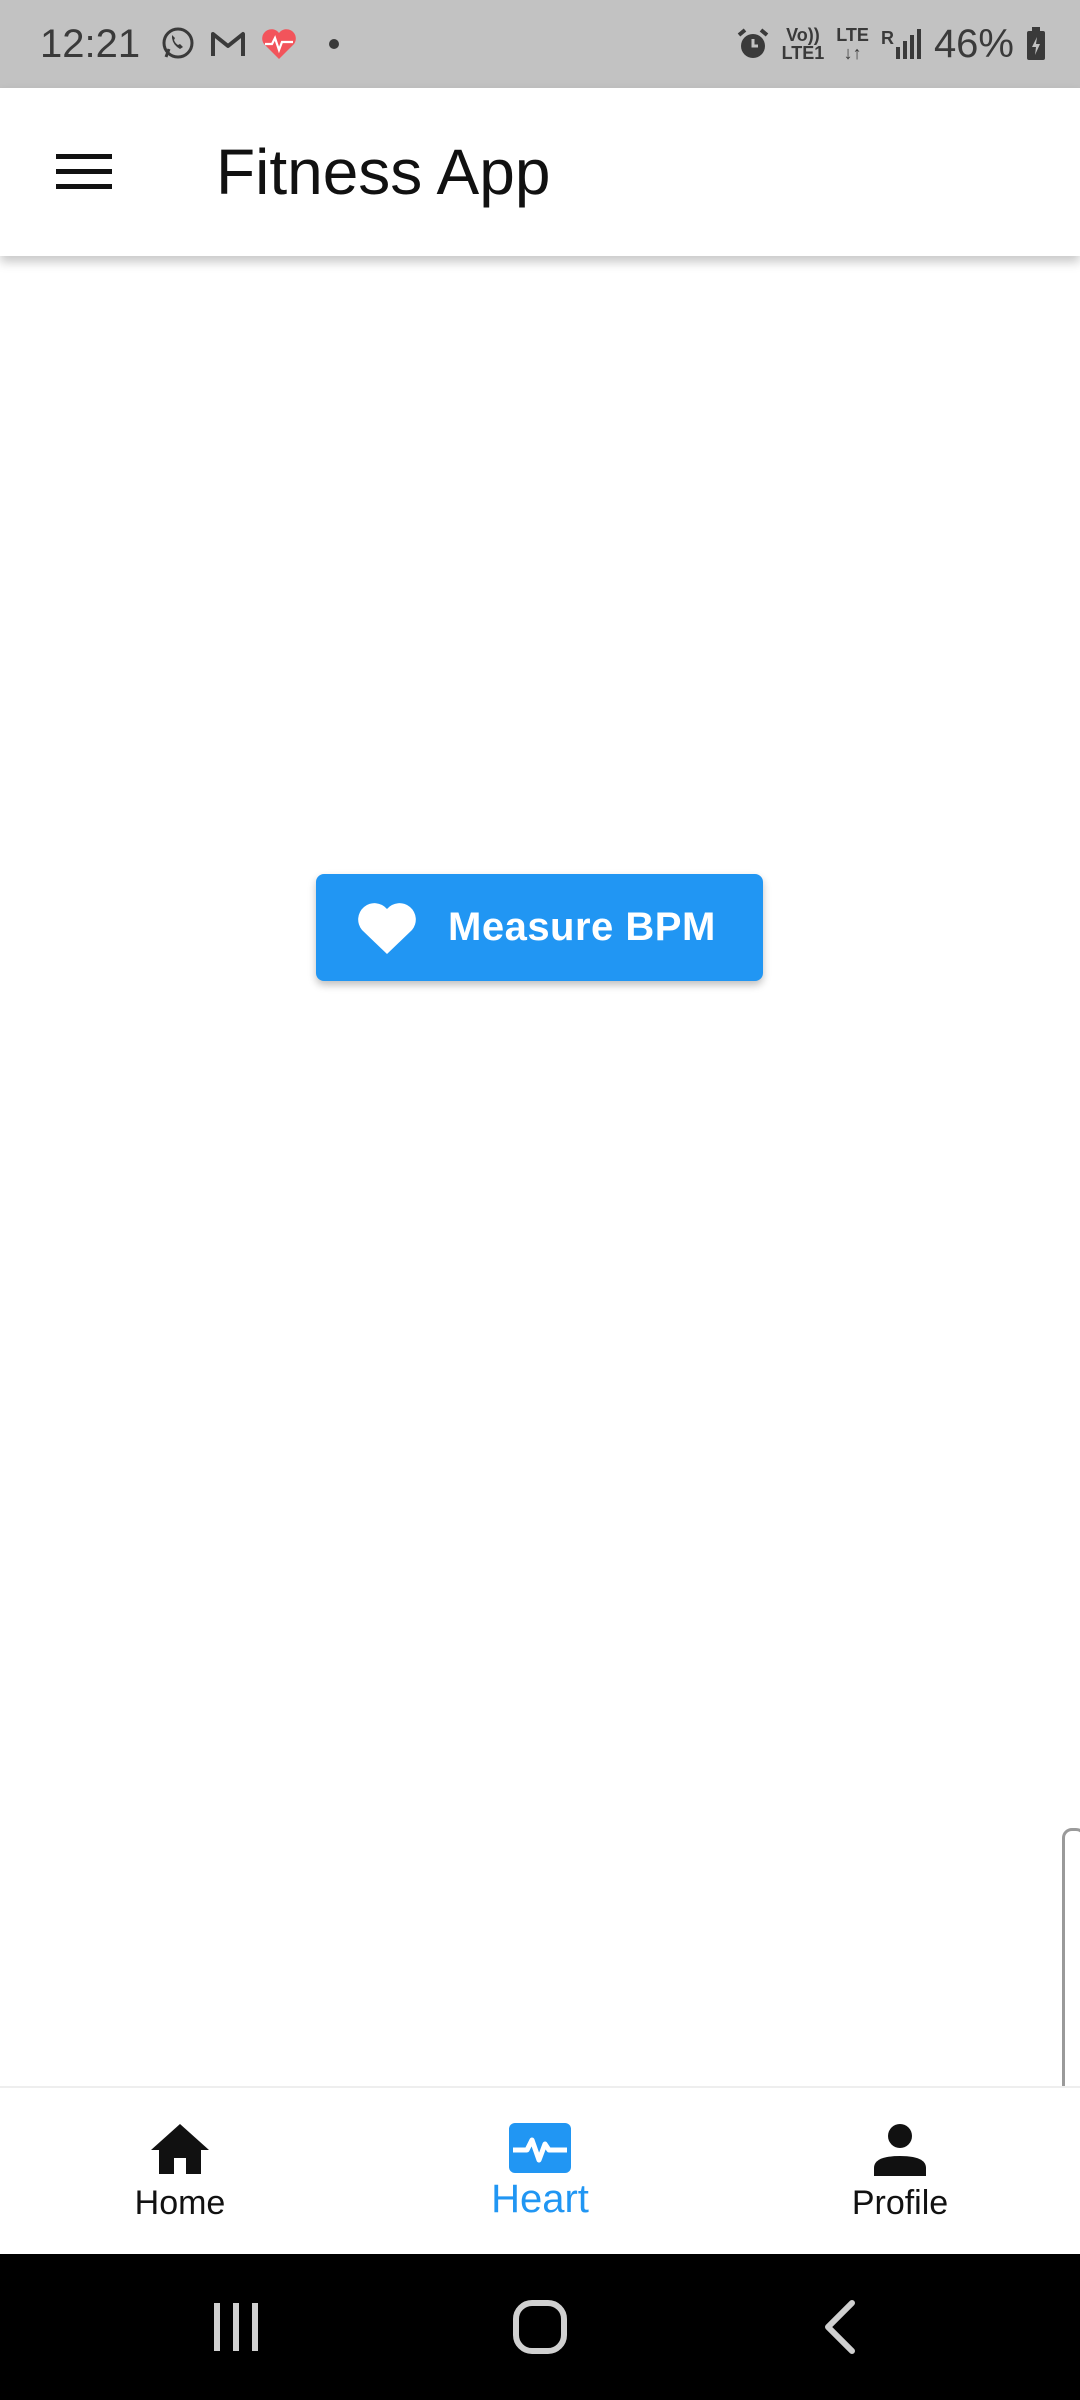  Describe the element at coordinates (887, 38) in the screenshot. I see `roaming-label: R` at that location.